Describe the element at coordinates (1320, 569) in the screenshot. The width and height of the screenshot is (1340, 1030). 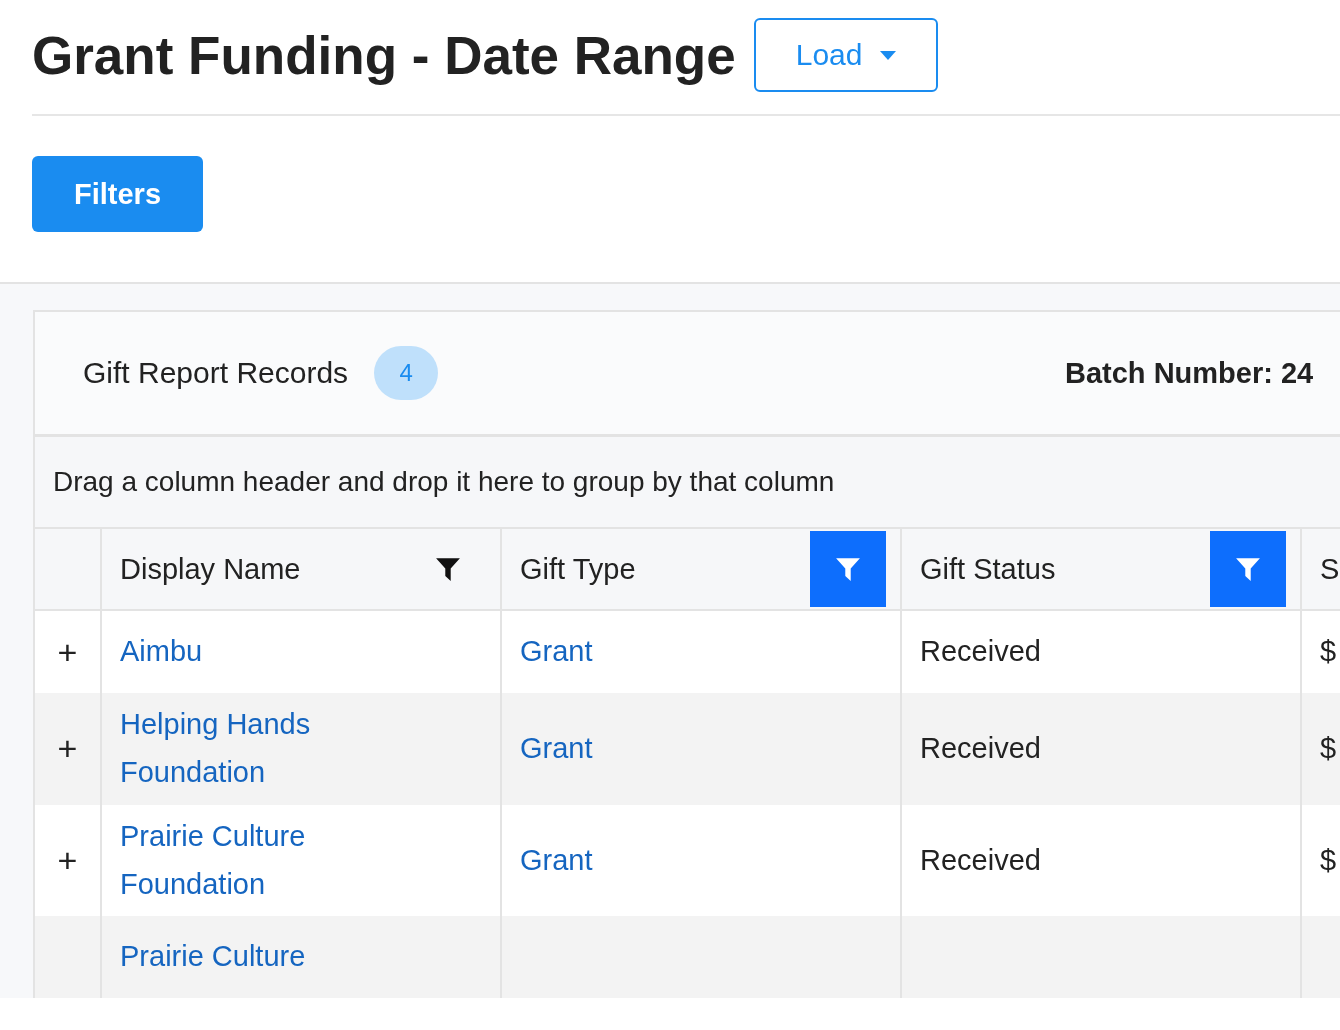
I see `column-header: S` at that location.